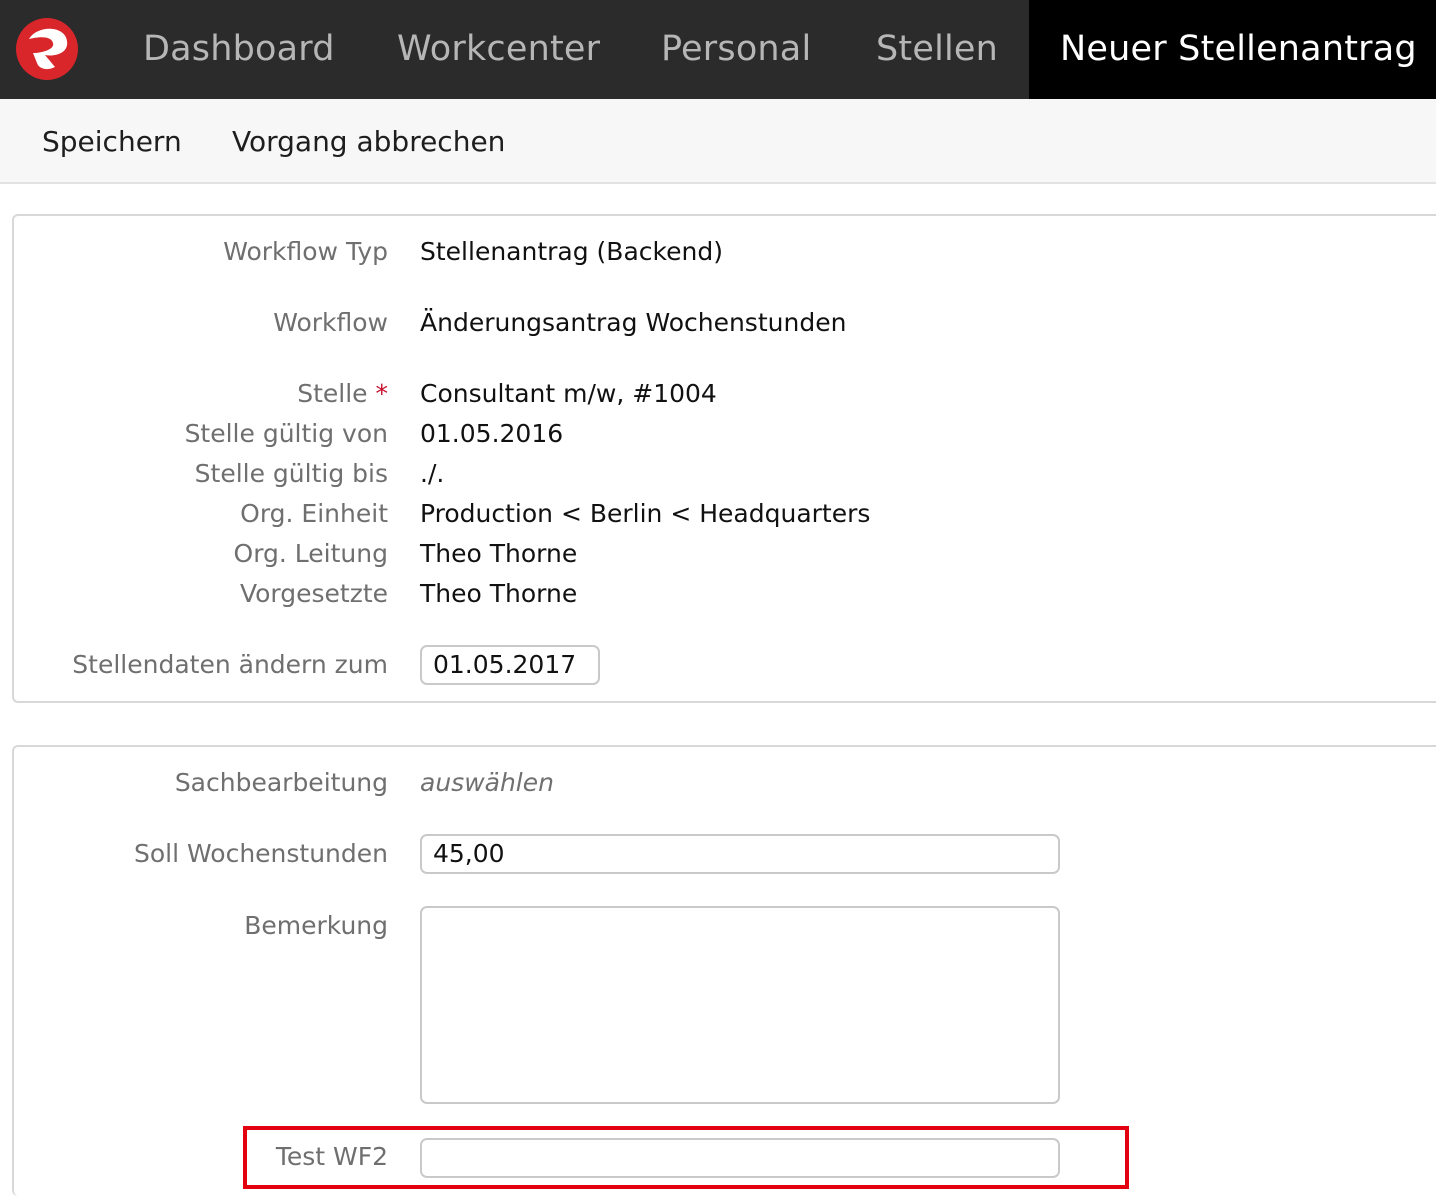  What do you see at coordinates (382, 393) in the screenshot?
I see `required-asterisk: *` at bounding box center [382, 393].